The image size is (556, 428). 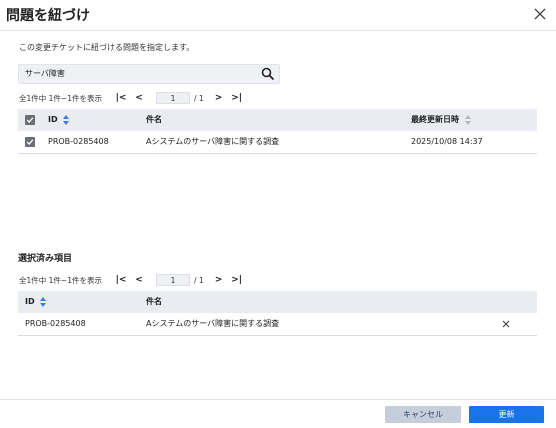 I want to click on column-updated: 最終更新日時, so click(x=441, y=120).